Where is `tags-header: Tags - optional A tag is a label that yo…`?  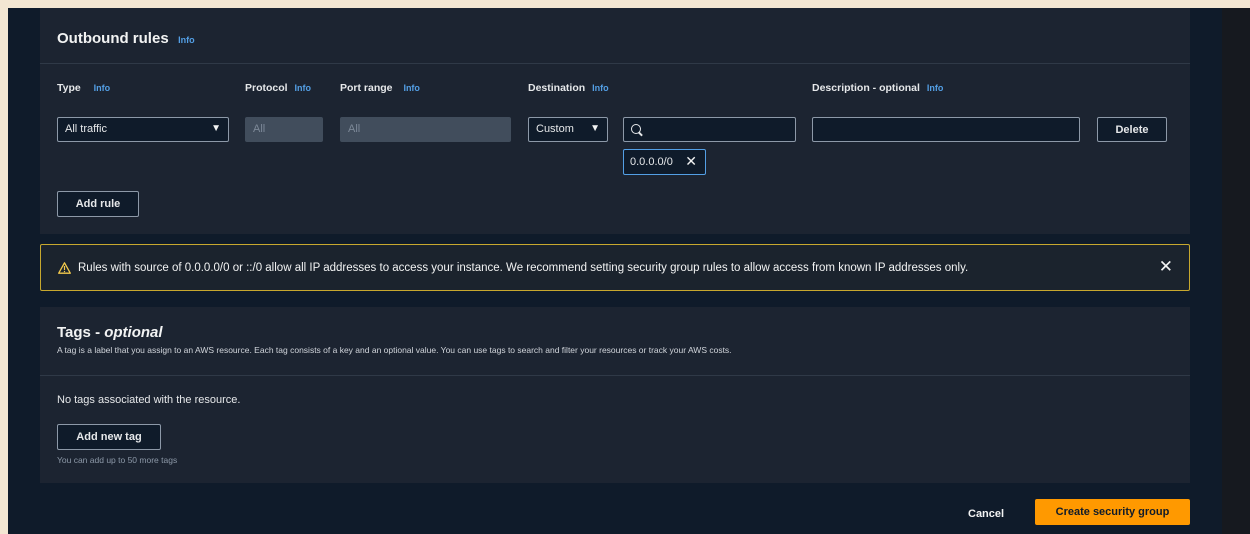 tags-header: Tags - optional A tag is a label that yo… is located at coordinates (615, 341).